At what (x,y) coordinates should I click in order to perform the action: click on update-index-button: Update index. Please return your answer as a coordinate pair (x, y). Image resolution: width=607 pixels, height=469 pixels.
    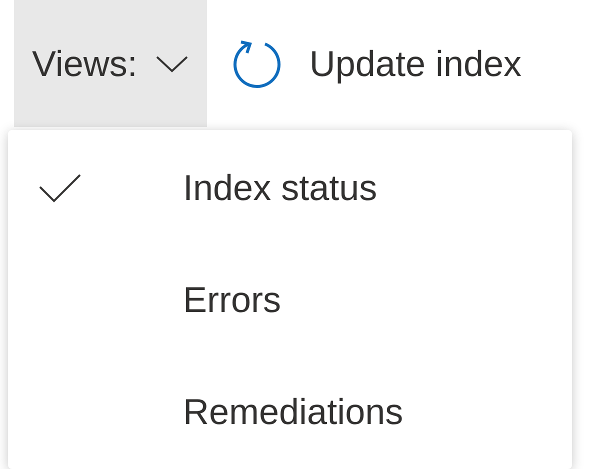
    Looking at the image, I should click on (364, 63).